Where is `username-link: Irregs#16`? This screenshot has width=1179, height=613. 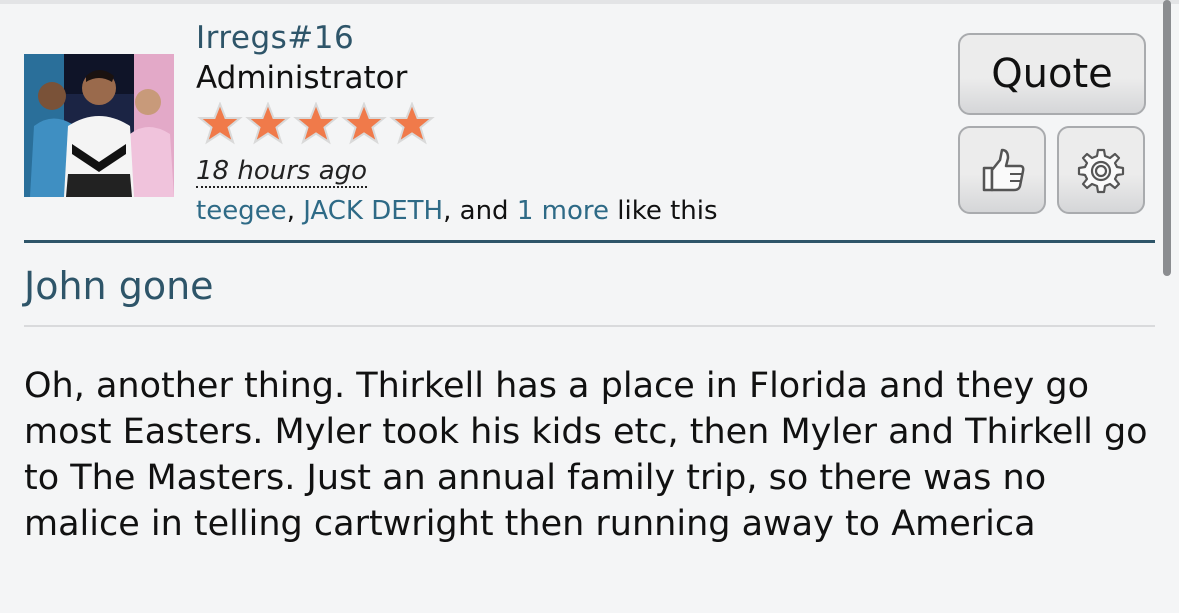
username-link: Irregs#16 is located at coordinates (275, 38).